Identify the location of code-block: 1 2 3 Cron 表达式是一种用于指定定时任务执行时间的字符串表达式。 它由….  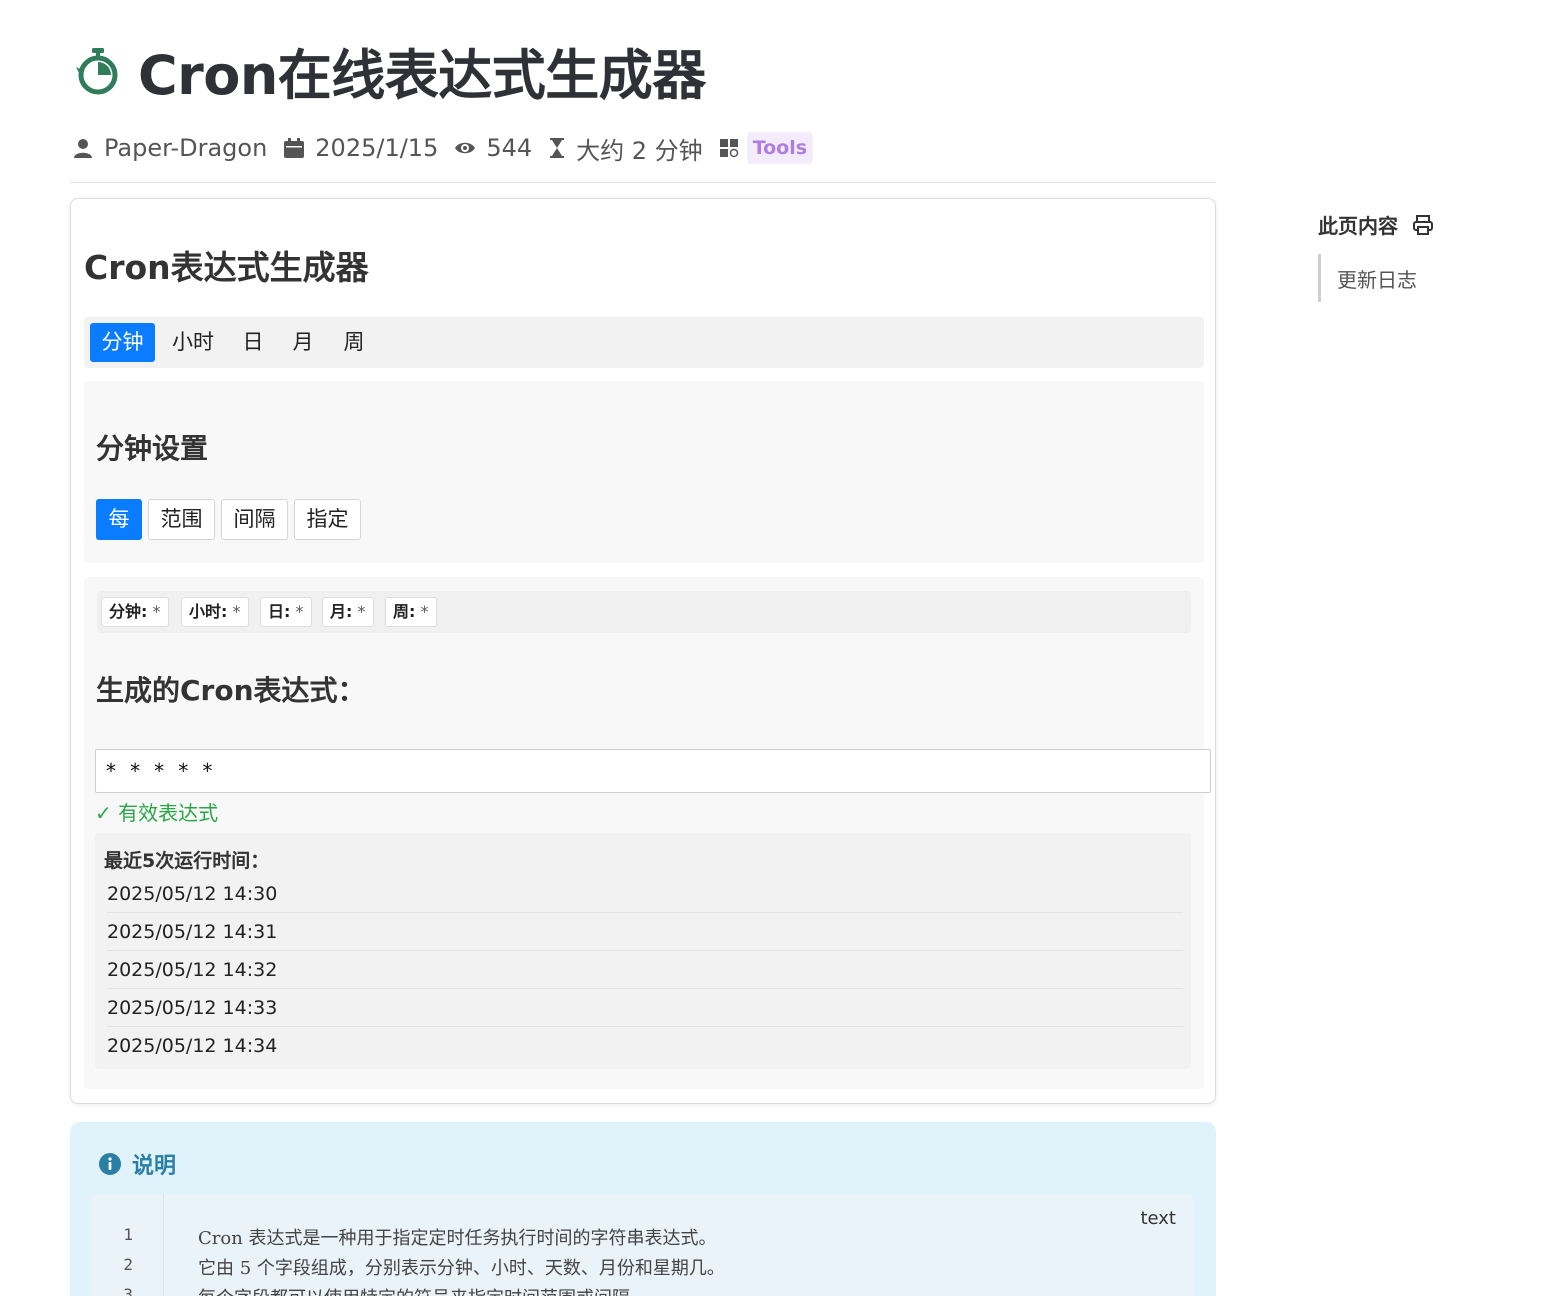
(642, 1245).